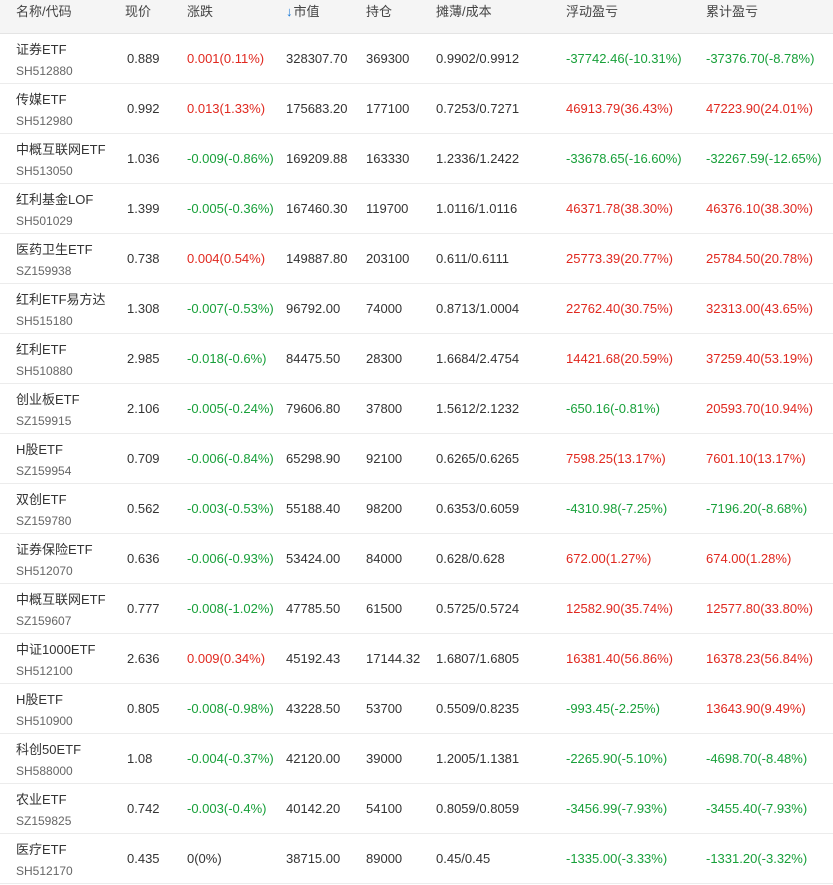 This screenshot has width=833, height=885. I want to click on security-name: 双创ETF, so click(43, 500).